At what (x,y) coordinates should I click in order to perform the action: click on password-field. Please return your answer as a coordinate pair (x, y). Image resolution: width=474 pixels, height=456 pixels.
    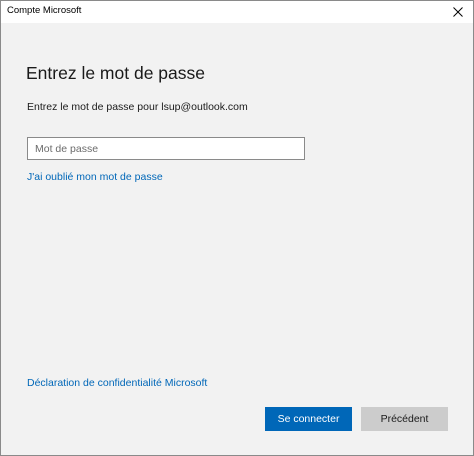
    Looking at the image, I should click on (166, 148).